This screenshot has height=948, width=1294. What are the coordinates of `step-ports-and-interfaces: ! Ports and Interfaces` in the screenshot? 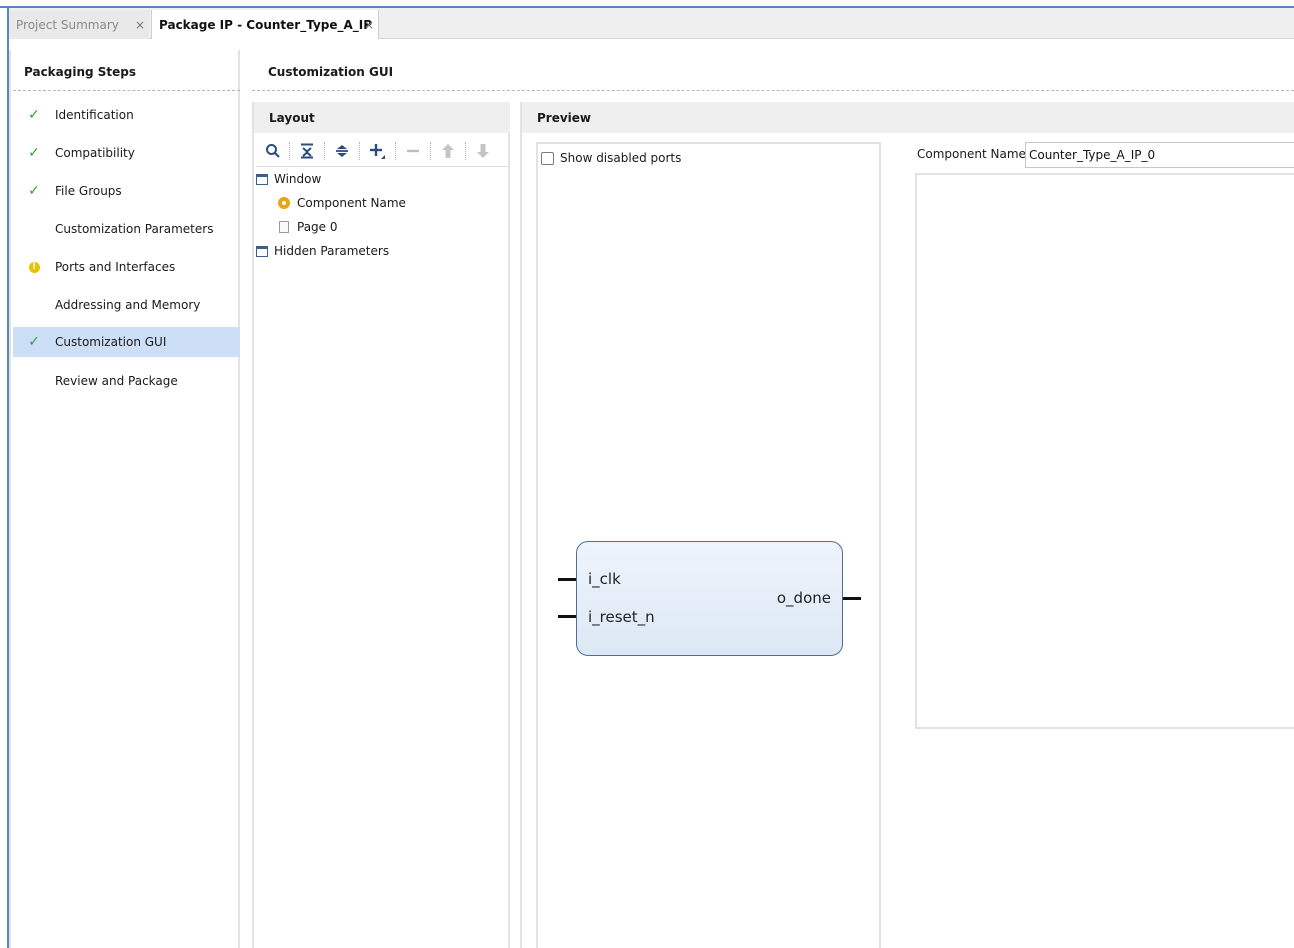 It's located at (126, 267).